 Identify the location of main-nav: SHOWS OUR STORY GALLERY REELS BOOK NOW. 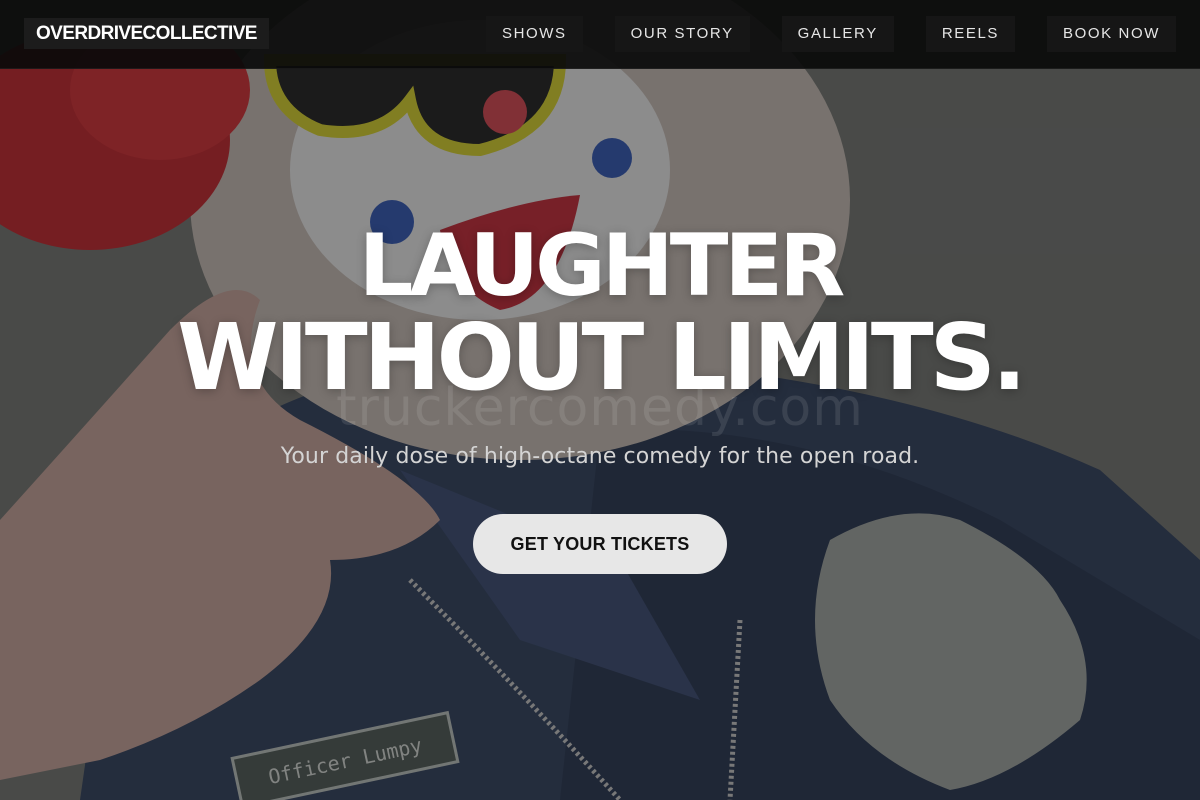
(830, 34).